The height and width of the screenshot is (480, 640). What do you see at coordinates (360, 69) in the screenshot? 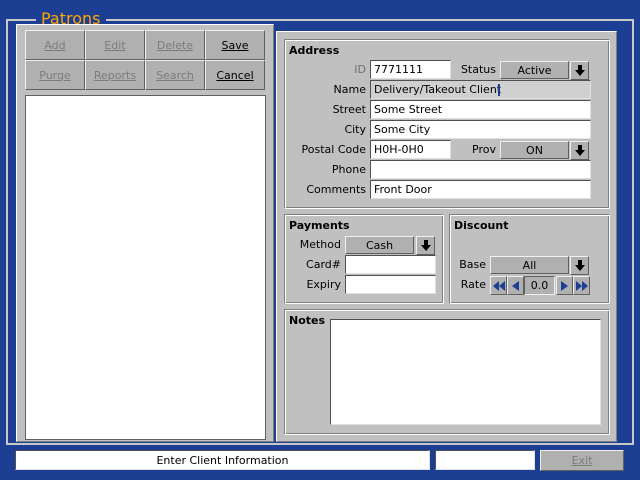
I see `id-label: ID` at bounding box center [360, 69].